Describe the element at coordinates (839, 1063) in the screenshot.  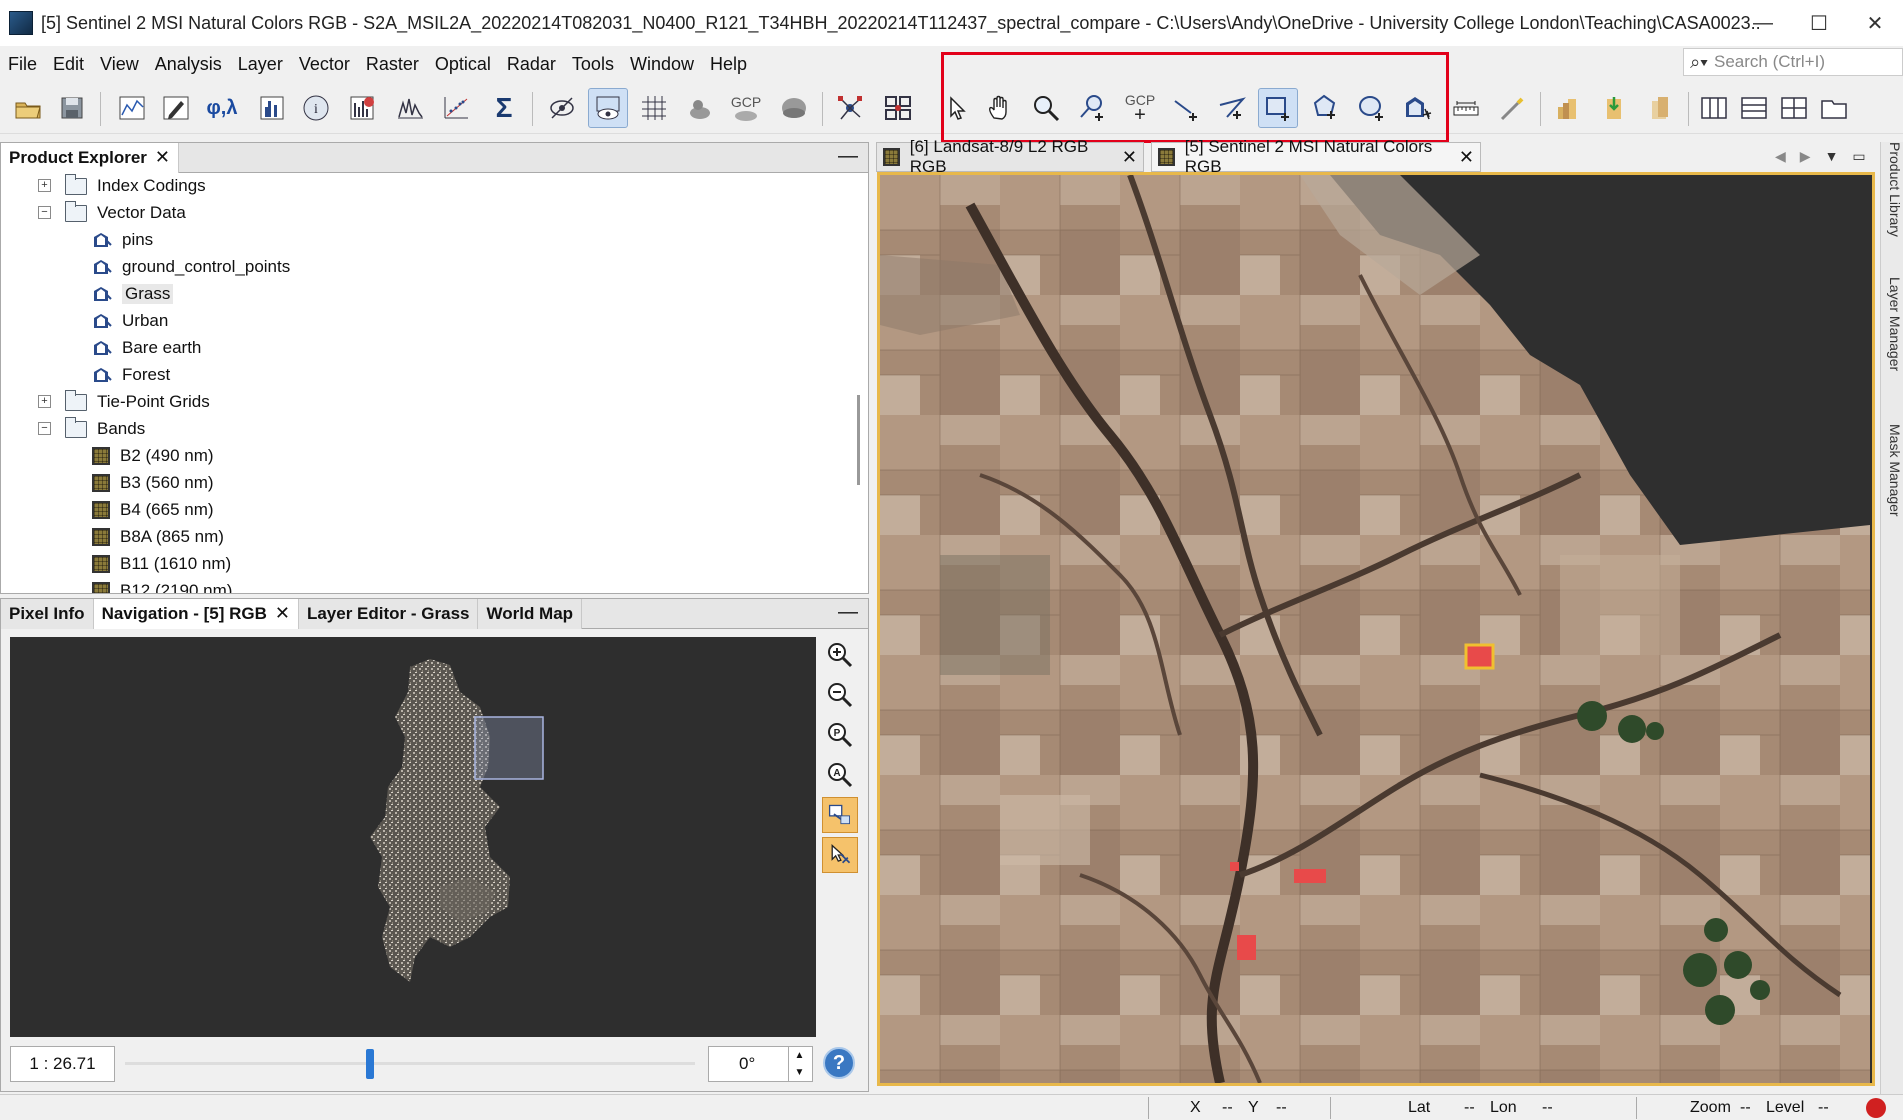
I see `help-button: ?` at that location.